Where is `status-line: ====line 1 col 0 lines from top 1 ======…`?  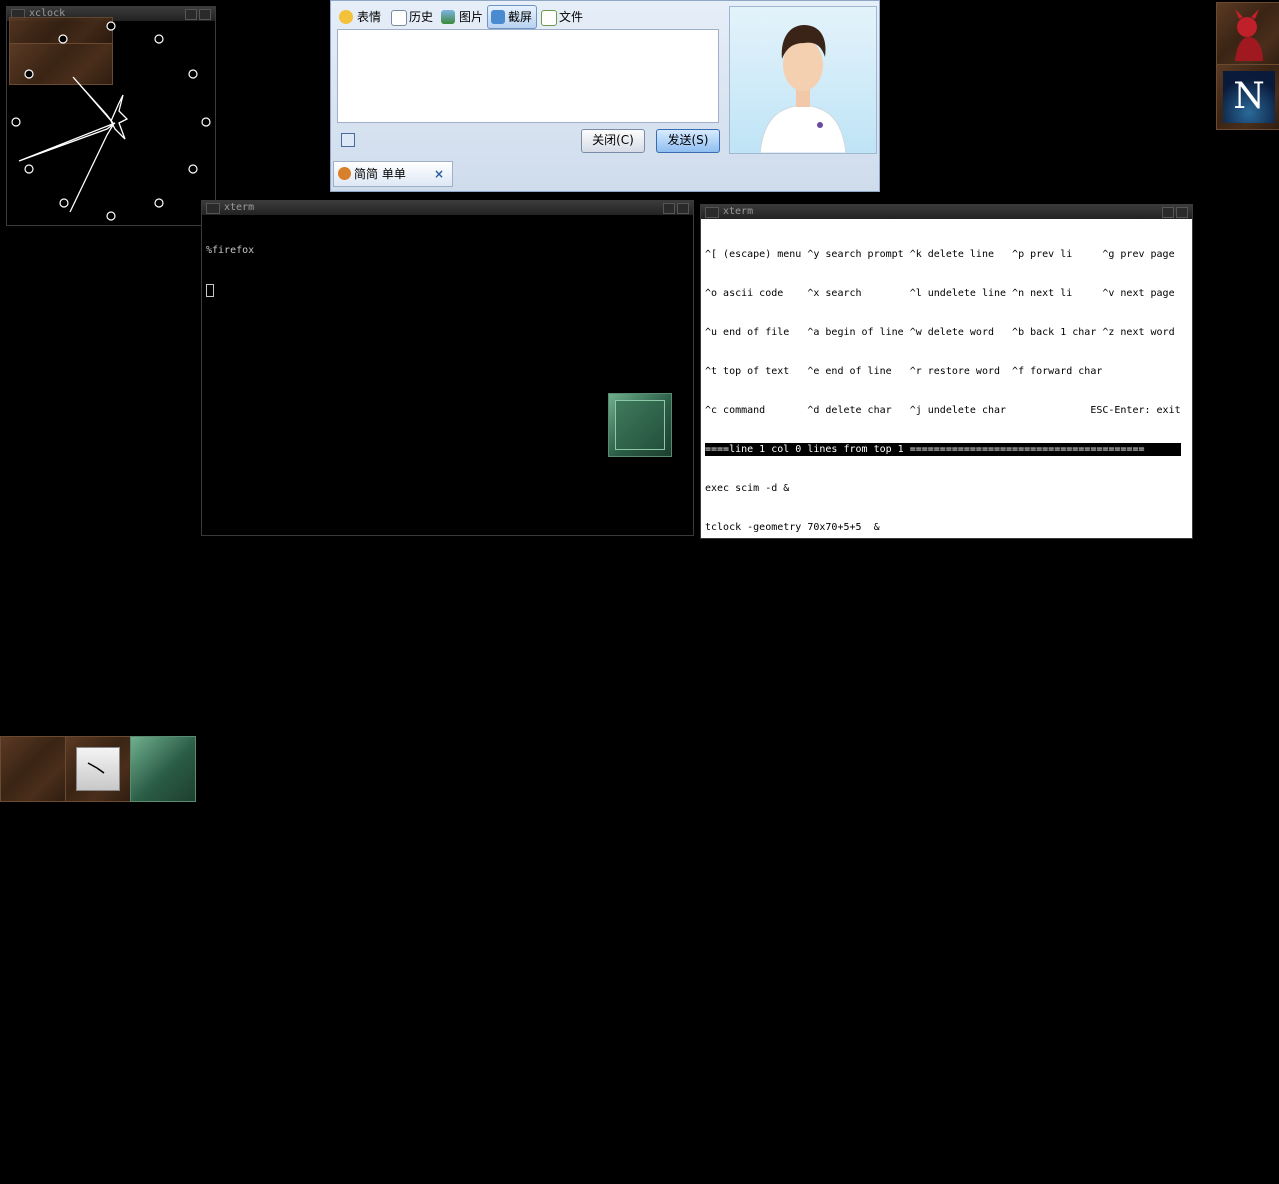 status-line: ====line 1 col 0 lines from top 1 ======… is located at coordinates (943, 449).